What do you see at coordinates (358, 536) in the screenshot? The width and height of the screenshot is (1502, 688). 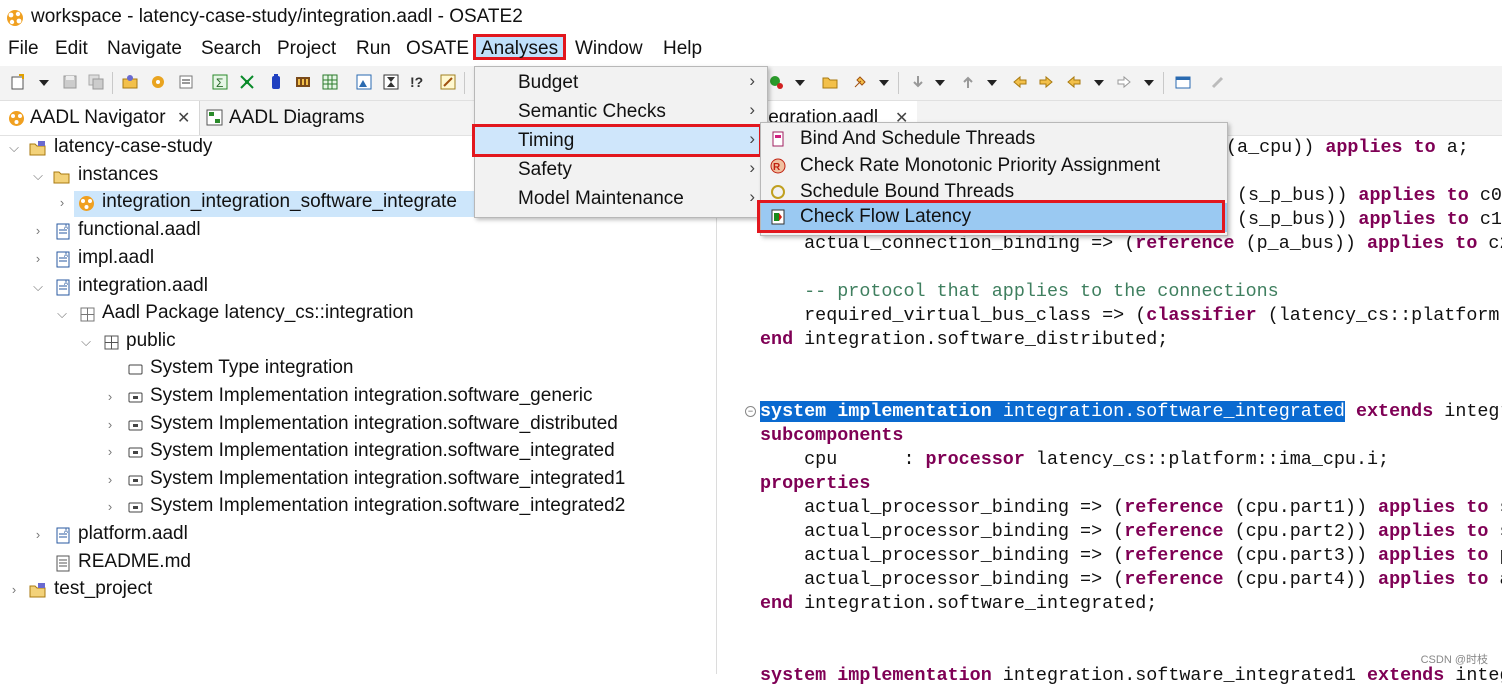 I see `tree-item-platform-aadl: › A platform.aadl` at bounding box center [358, 536].